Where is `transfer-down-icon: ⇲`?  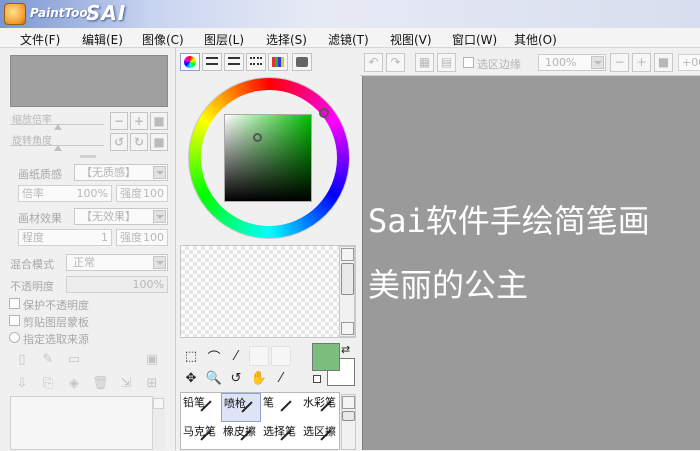
transfer-down-icon: ⇲ is located at coordinates (126, 384).